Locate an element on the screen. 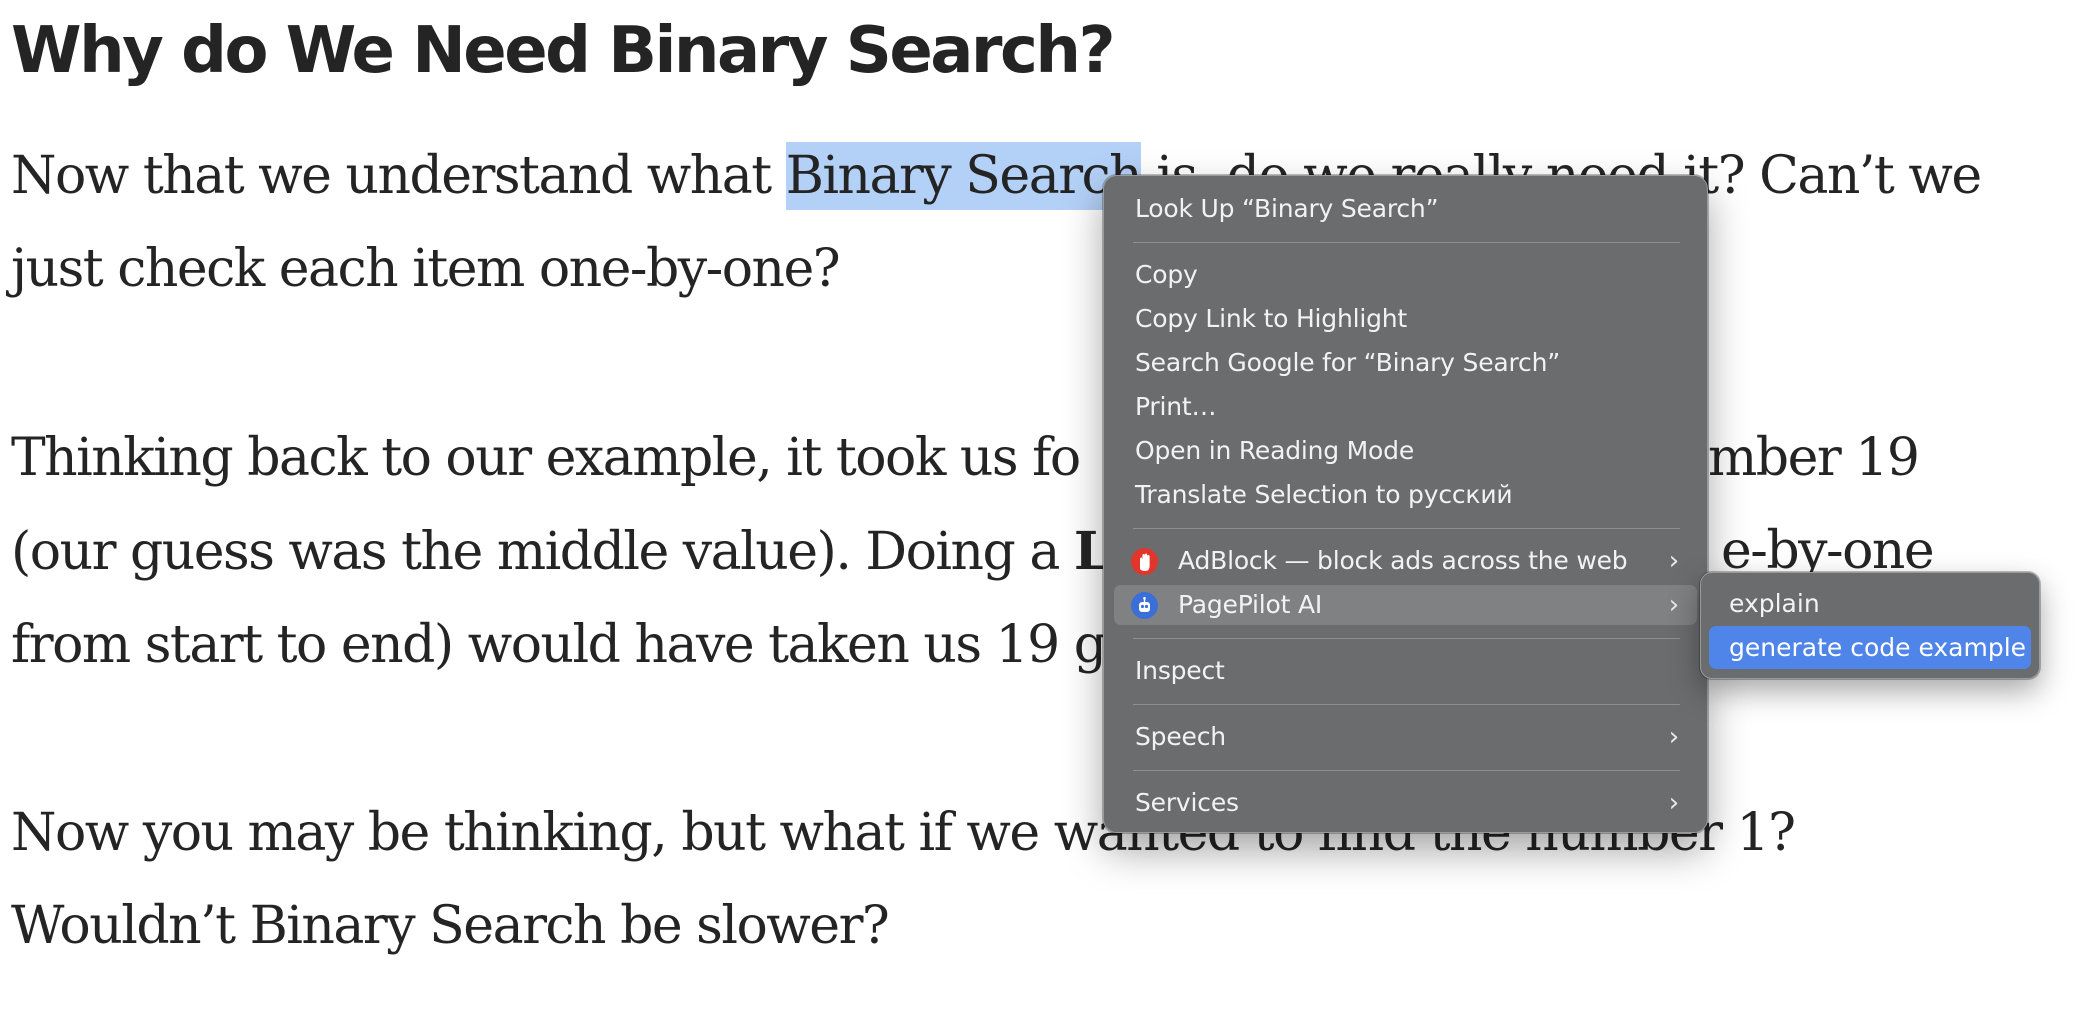  submenu-item-generate-code-example: generate code example is located at coordinates (1870, 647).